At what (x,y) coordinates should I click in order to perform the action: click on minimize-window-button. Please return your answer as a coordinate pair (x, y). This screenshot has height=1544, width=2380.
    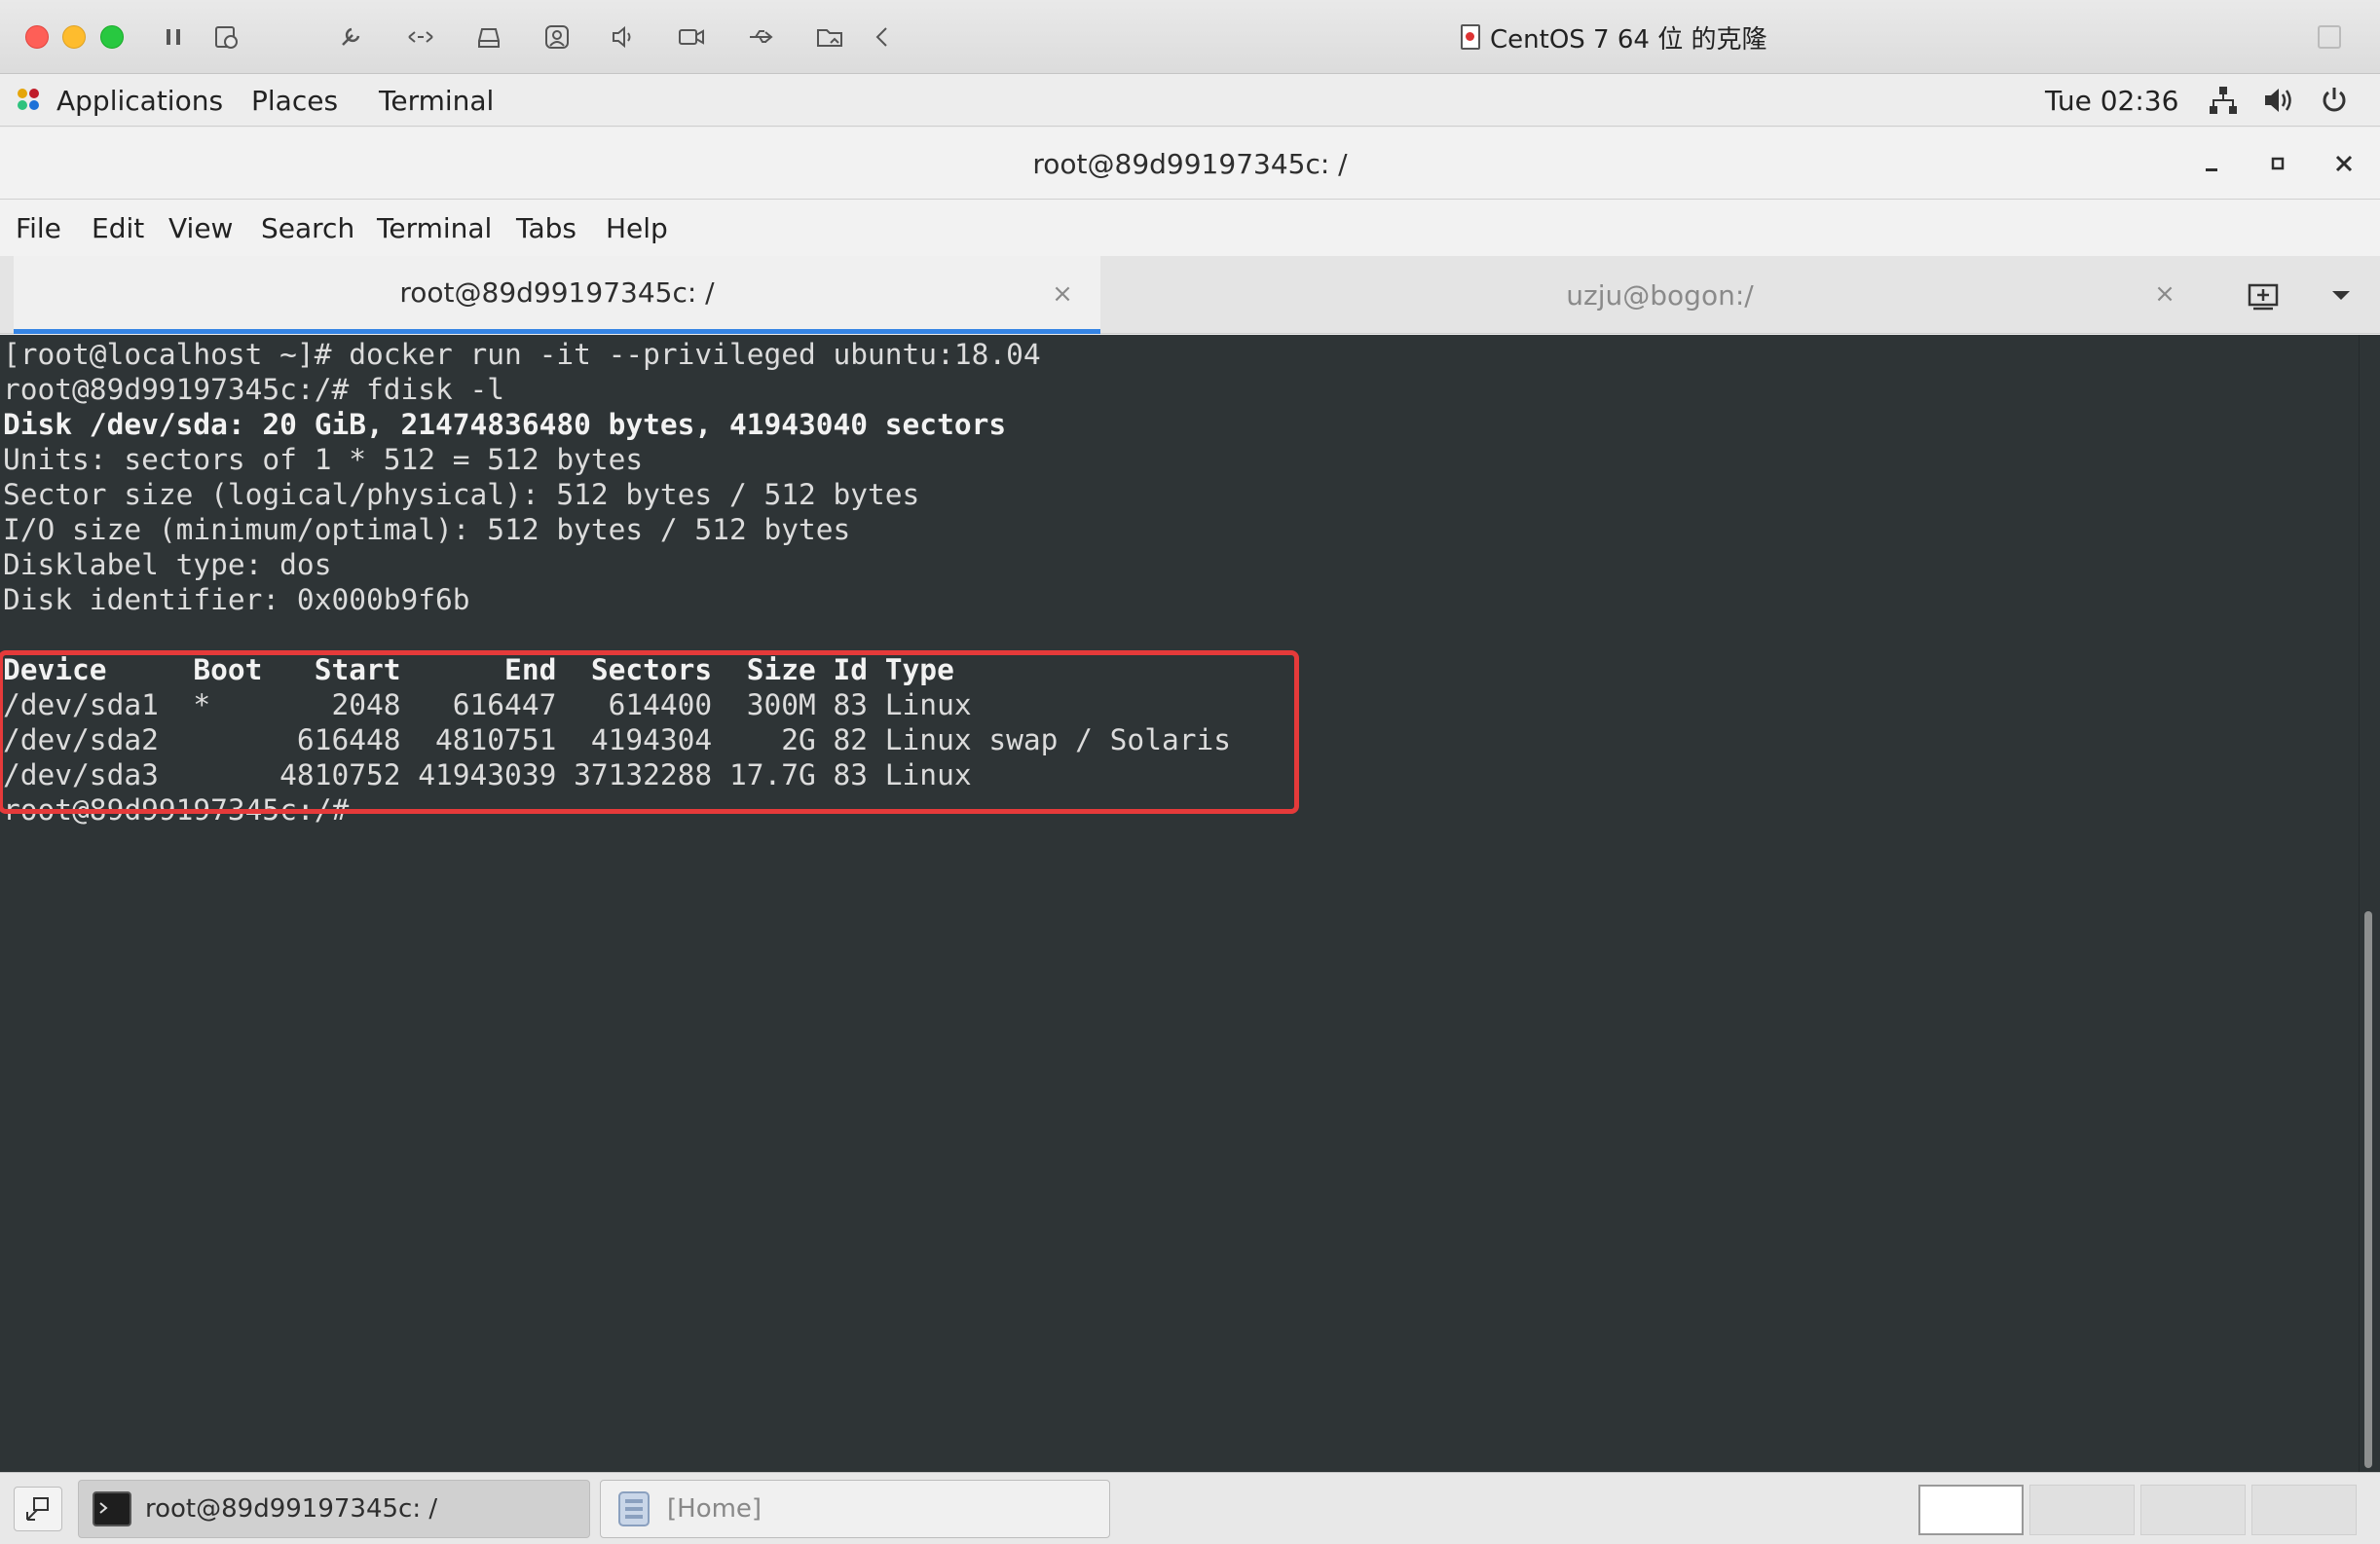
    Looking at the image, I should click on (74, 37).